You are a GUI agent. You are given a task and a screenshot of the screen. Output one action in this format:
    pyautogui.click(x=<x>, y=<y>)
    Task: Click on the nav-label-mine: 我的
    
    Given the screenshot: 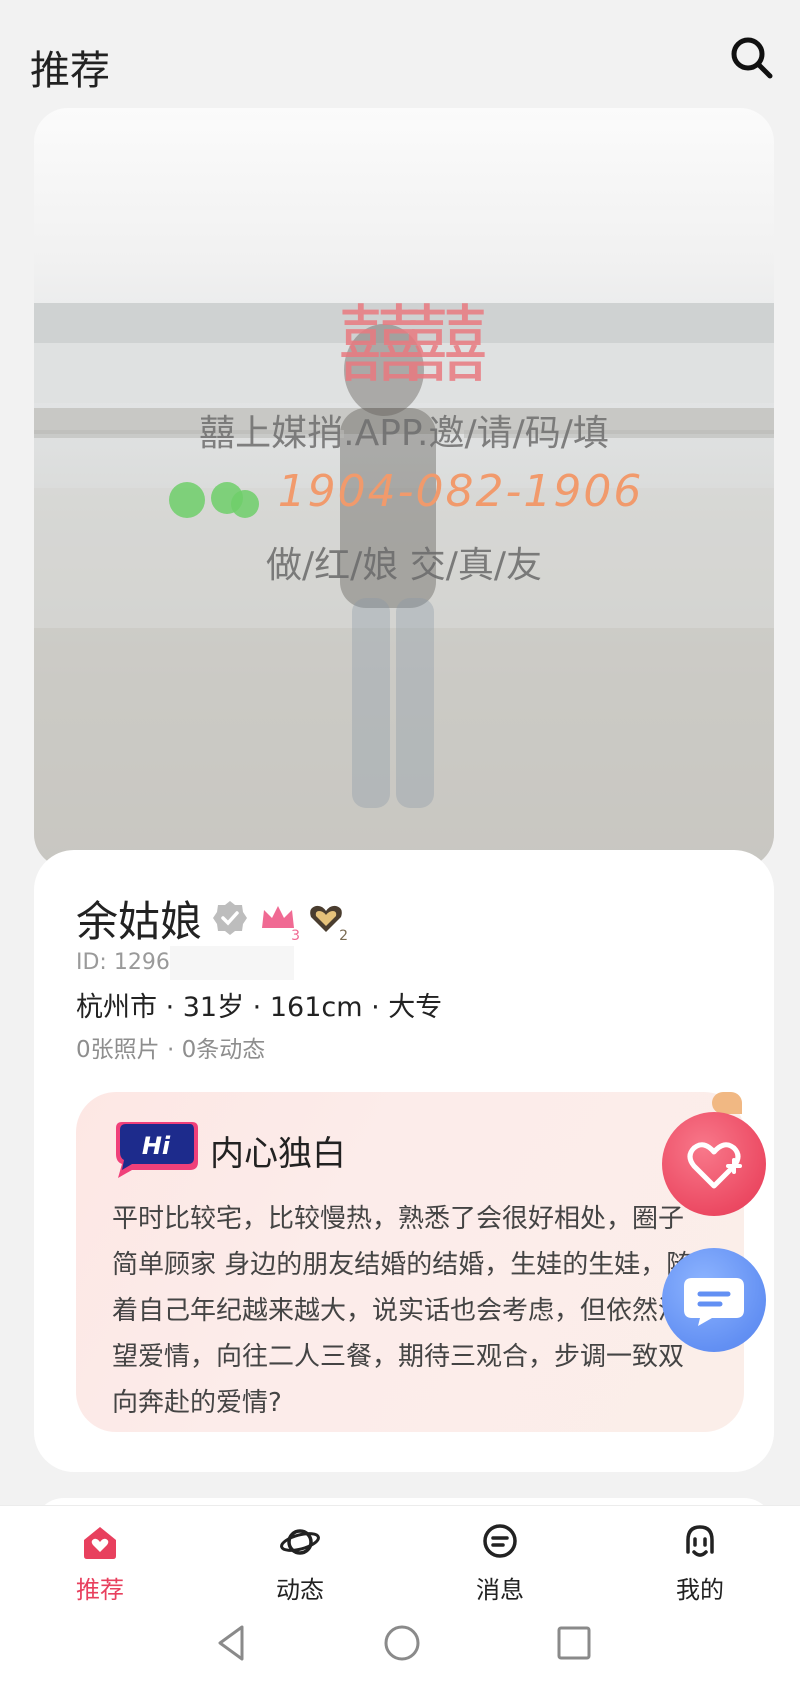 What is the action you would take?
    pyautogui.click(x=700, y=1590)
    